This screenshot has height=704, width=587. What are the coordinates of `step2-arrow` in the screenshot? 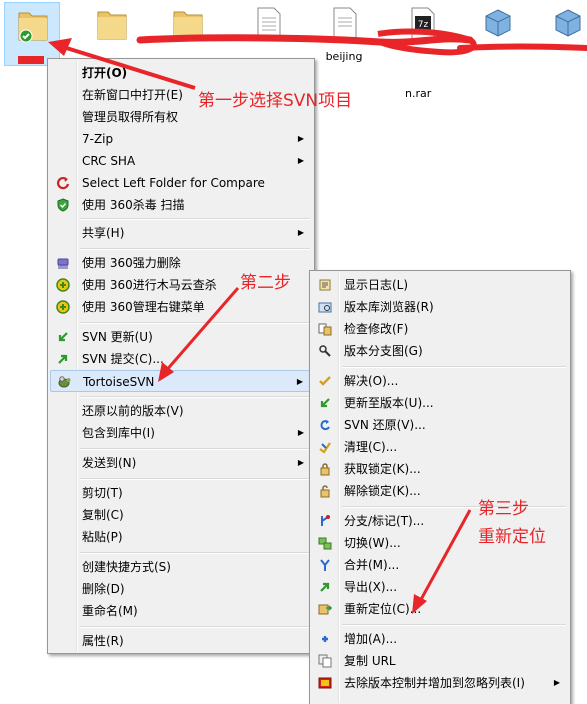 It's located at (201, 330).